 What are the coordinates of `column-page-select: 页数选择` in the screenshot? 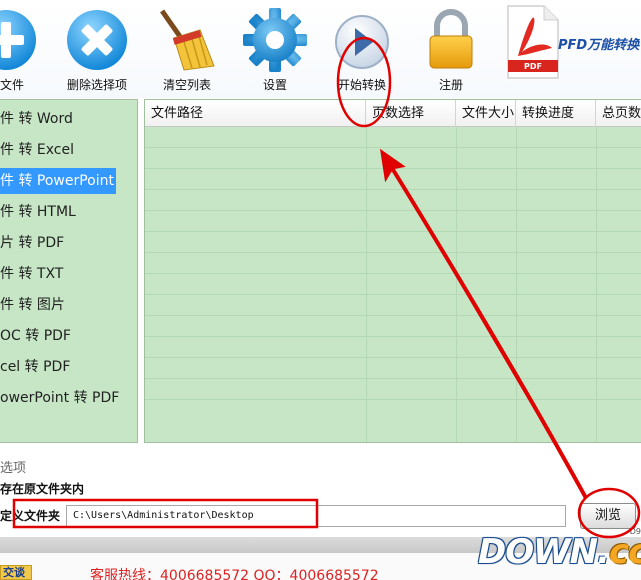 It's located at (411, 113).